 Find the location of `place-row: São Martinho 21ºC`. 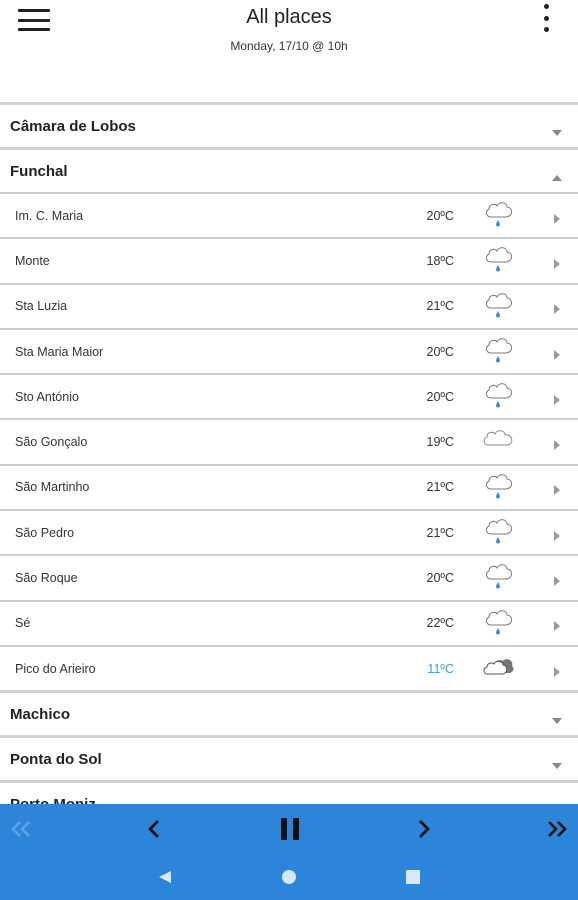

place-row: São Martinho 21ºC is located at coordinates (289, 486).